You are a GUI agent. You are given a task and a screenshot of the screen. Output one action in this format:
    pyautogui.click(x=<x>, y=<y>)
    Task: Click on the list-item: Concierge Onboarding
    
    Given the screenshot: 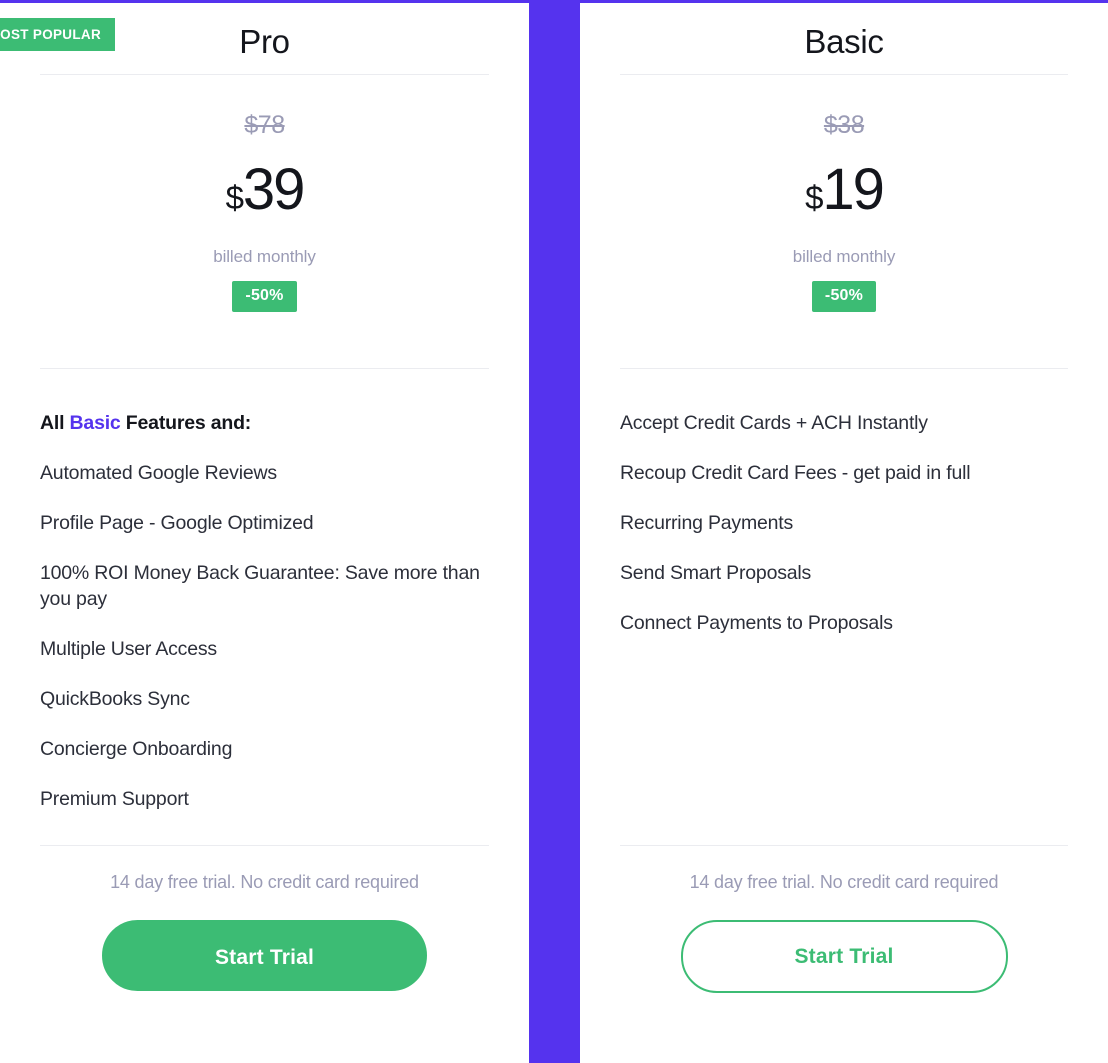 What is the action you would take?
    pyautogui.click(x=136, y=749)
    